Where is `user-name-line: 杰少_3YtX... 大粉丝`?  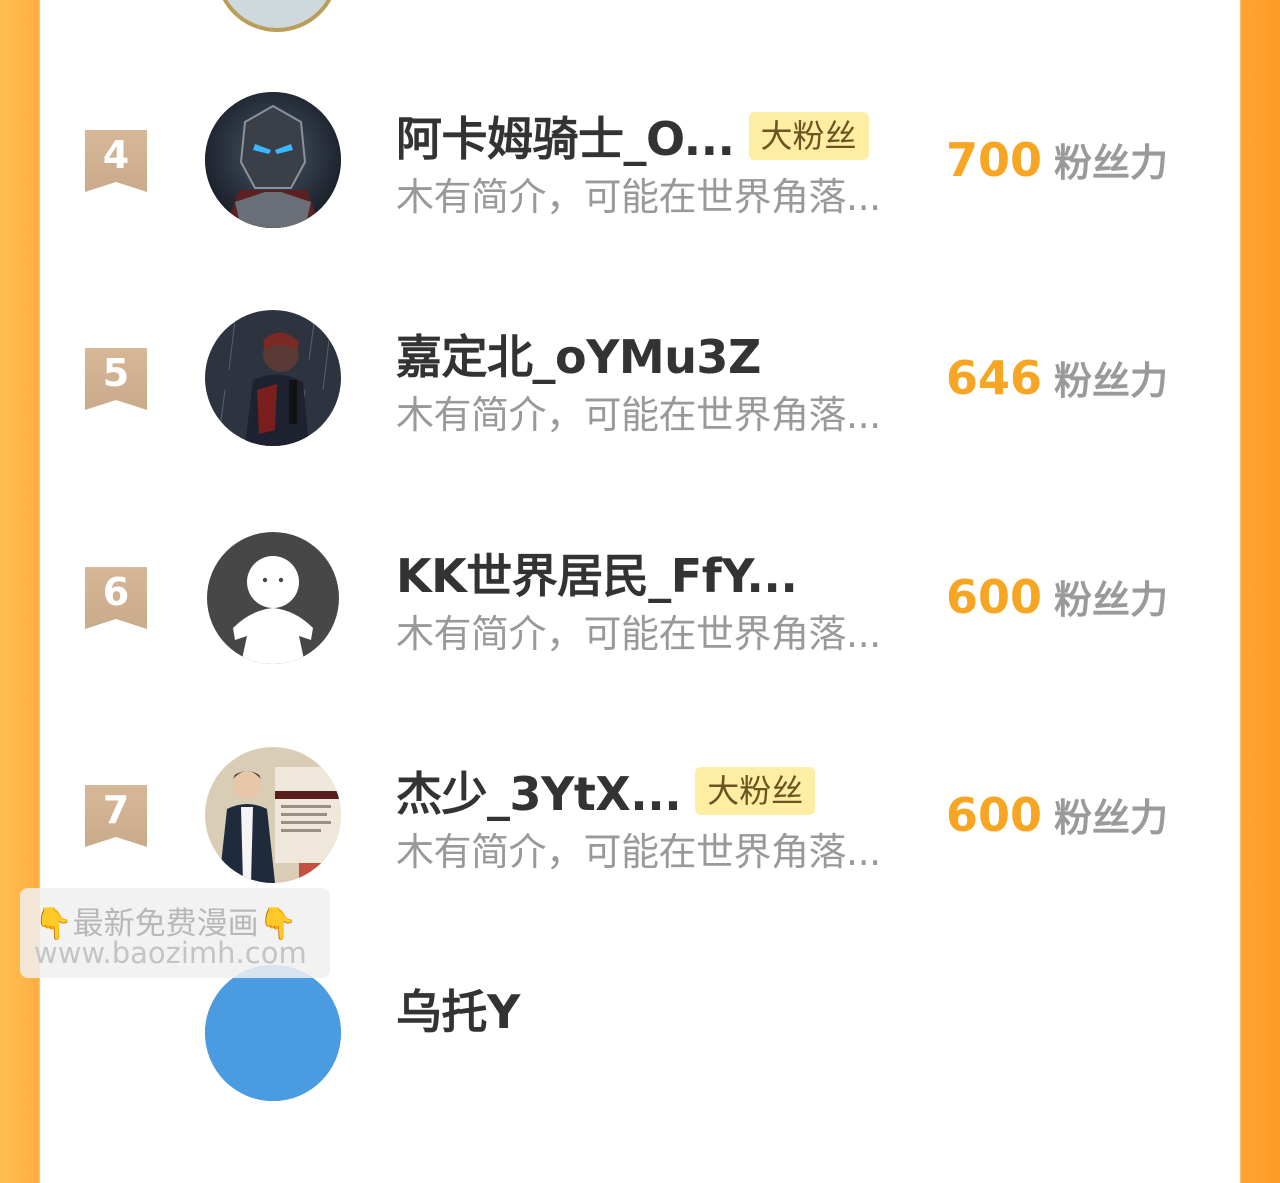
user-name-line: 杰少_3YtX... 大粉丝 is located at coordinates (606, 791).